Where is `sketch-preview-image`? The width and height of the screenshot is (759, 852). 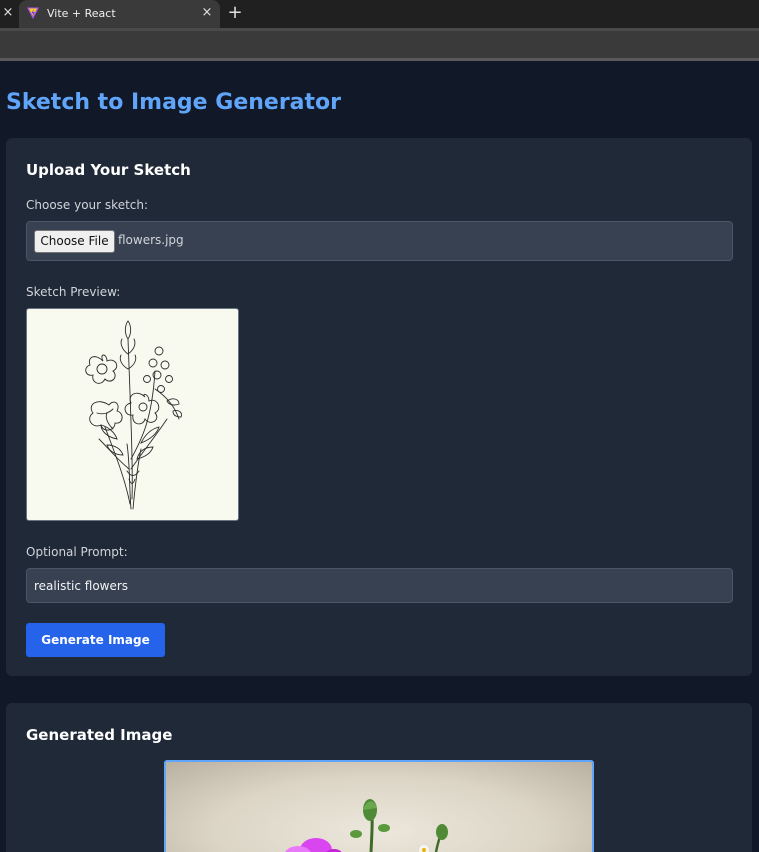 sketch-preview-image is located at coordinates (132, 414).